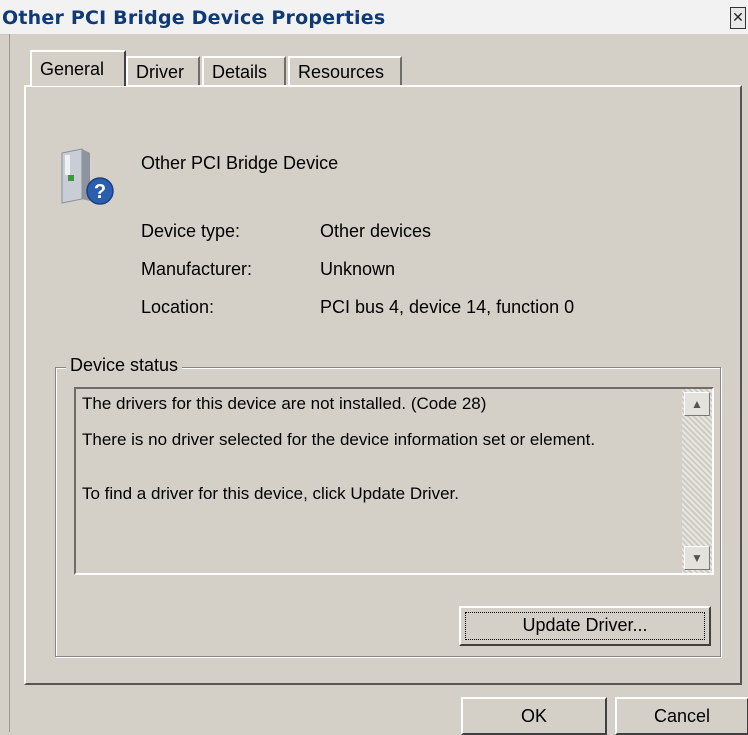  Describe the element at coordinates (78, 68) in the screenshot. I see `tab-general: General` at that location.